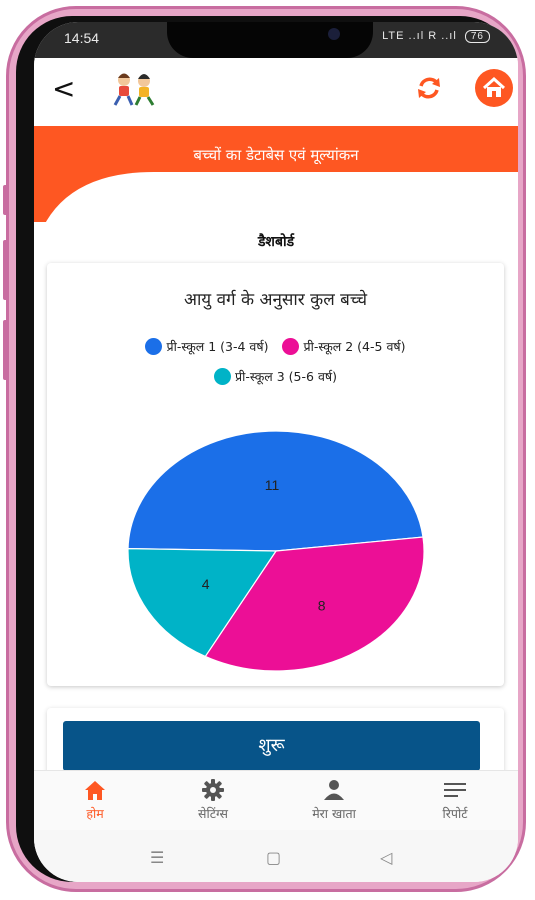  What do you see at coordinates (322, 606) in the screenshot?
I see `pie-slice-label: 8` at bounding box center [322, 606].